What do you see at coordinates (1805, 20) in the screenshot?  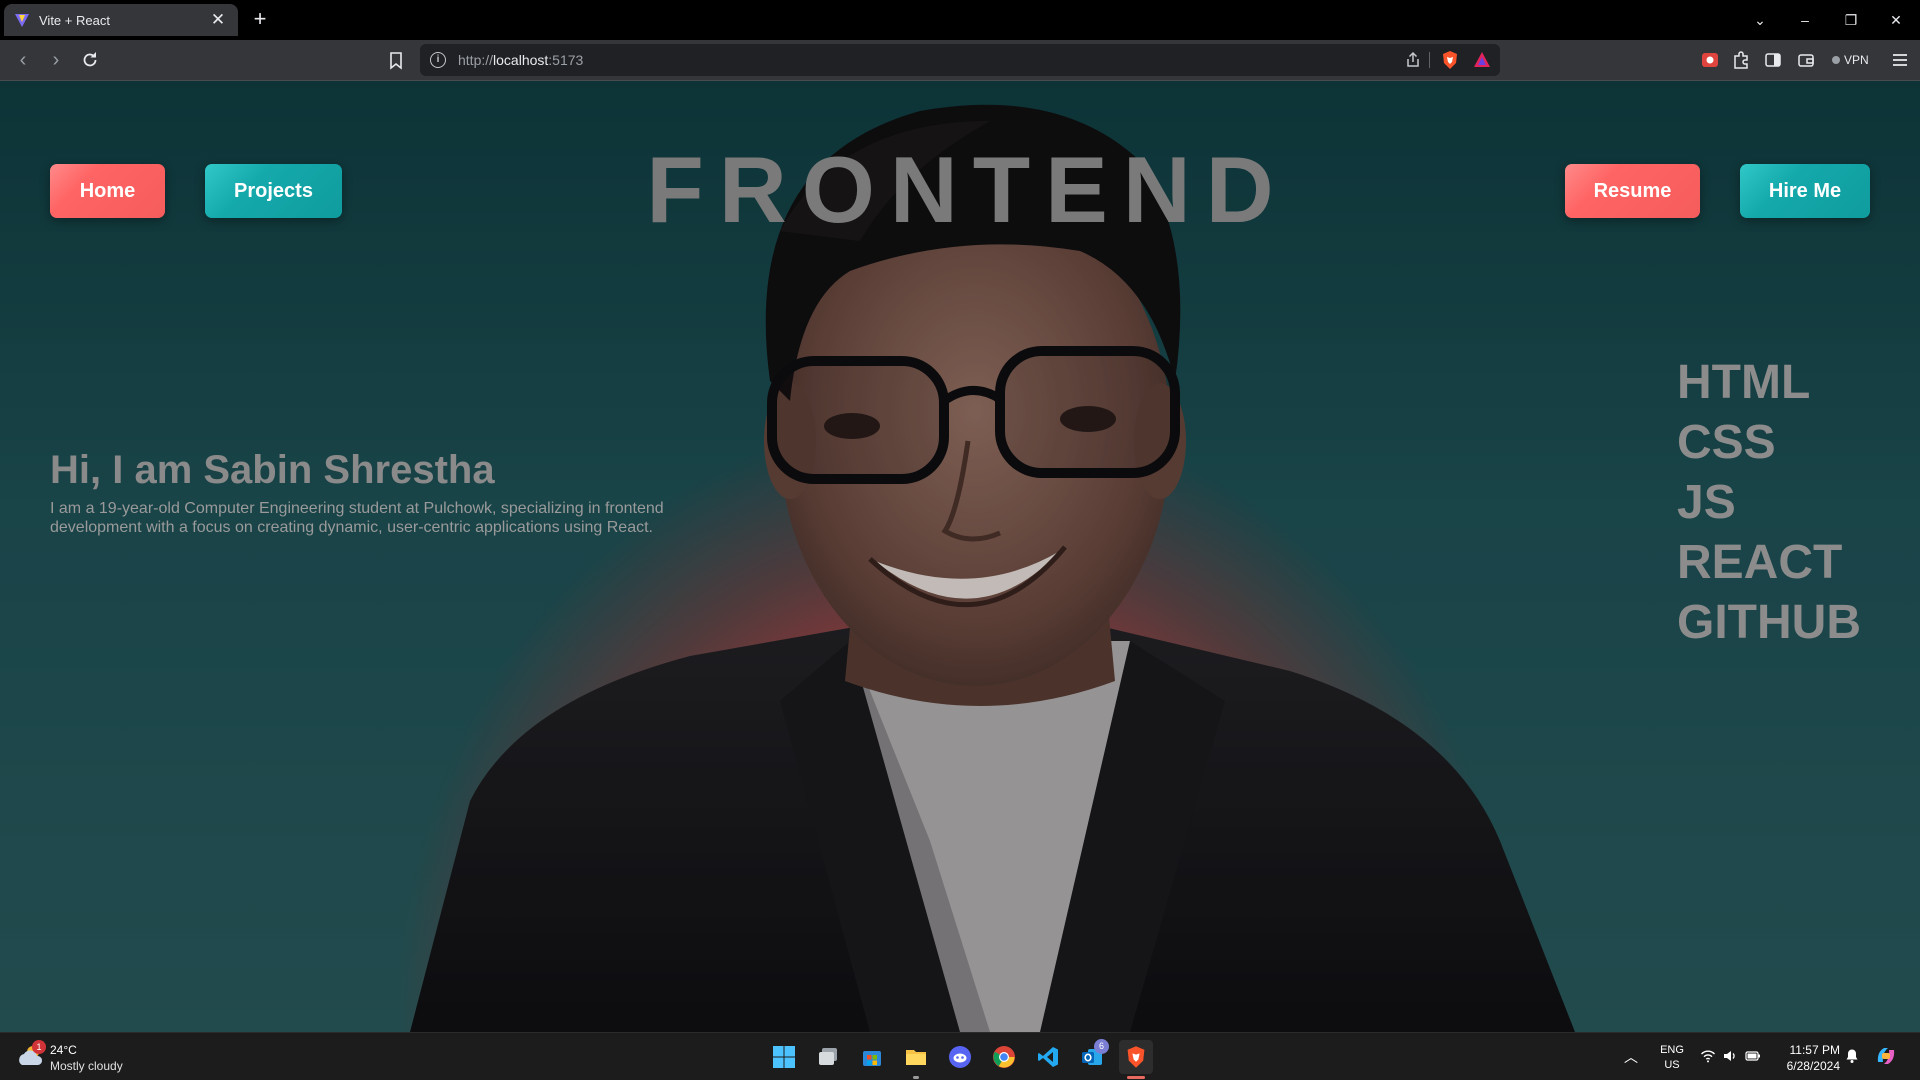 I see `minimize-button: –` at bounding box center [1805, 20].